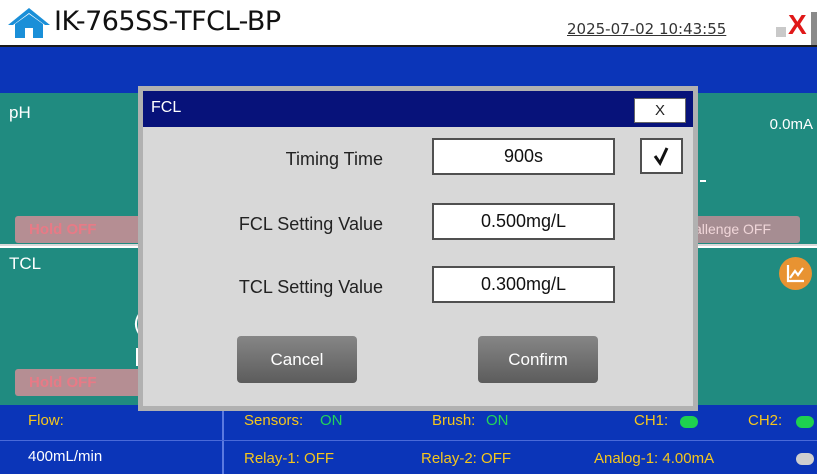 This screenshot has height=474, width=817. What do you see at coordinates (25, 263) in the screenshot?
I see `tcl-label: TCL` at bounding box center [25, 263].